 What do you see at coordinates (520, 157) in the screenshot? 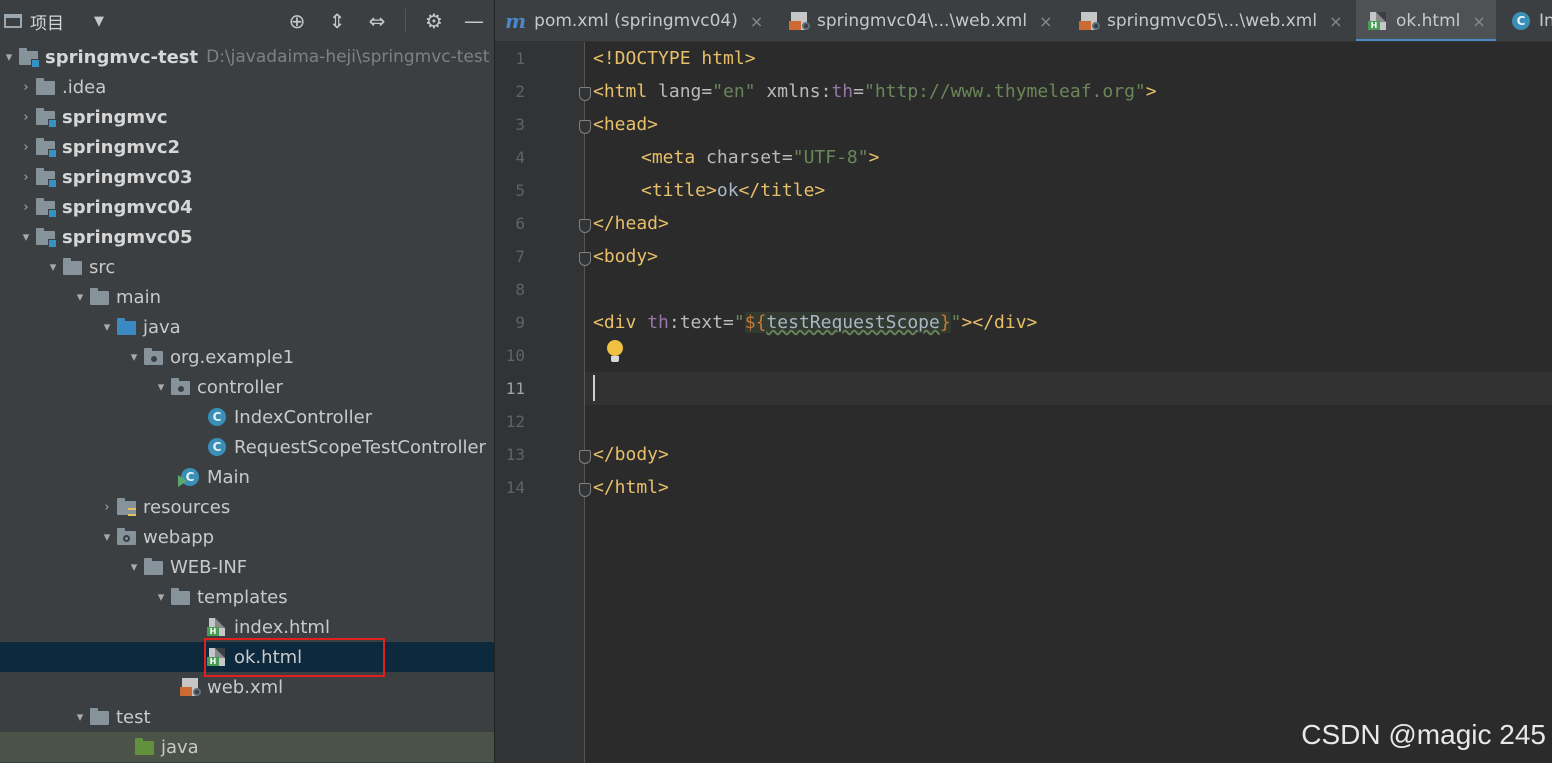
I see `line-number: 4` at bounding box center [520, 157].